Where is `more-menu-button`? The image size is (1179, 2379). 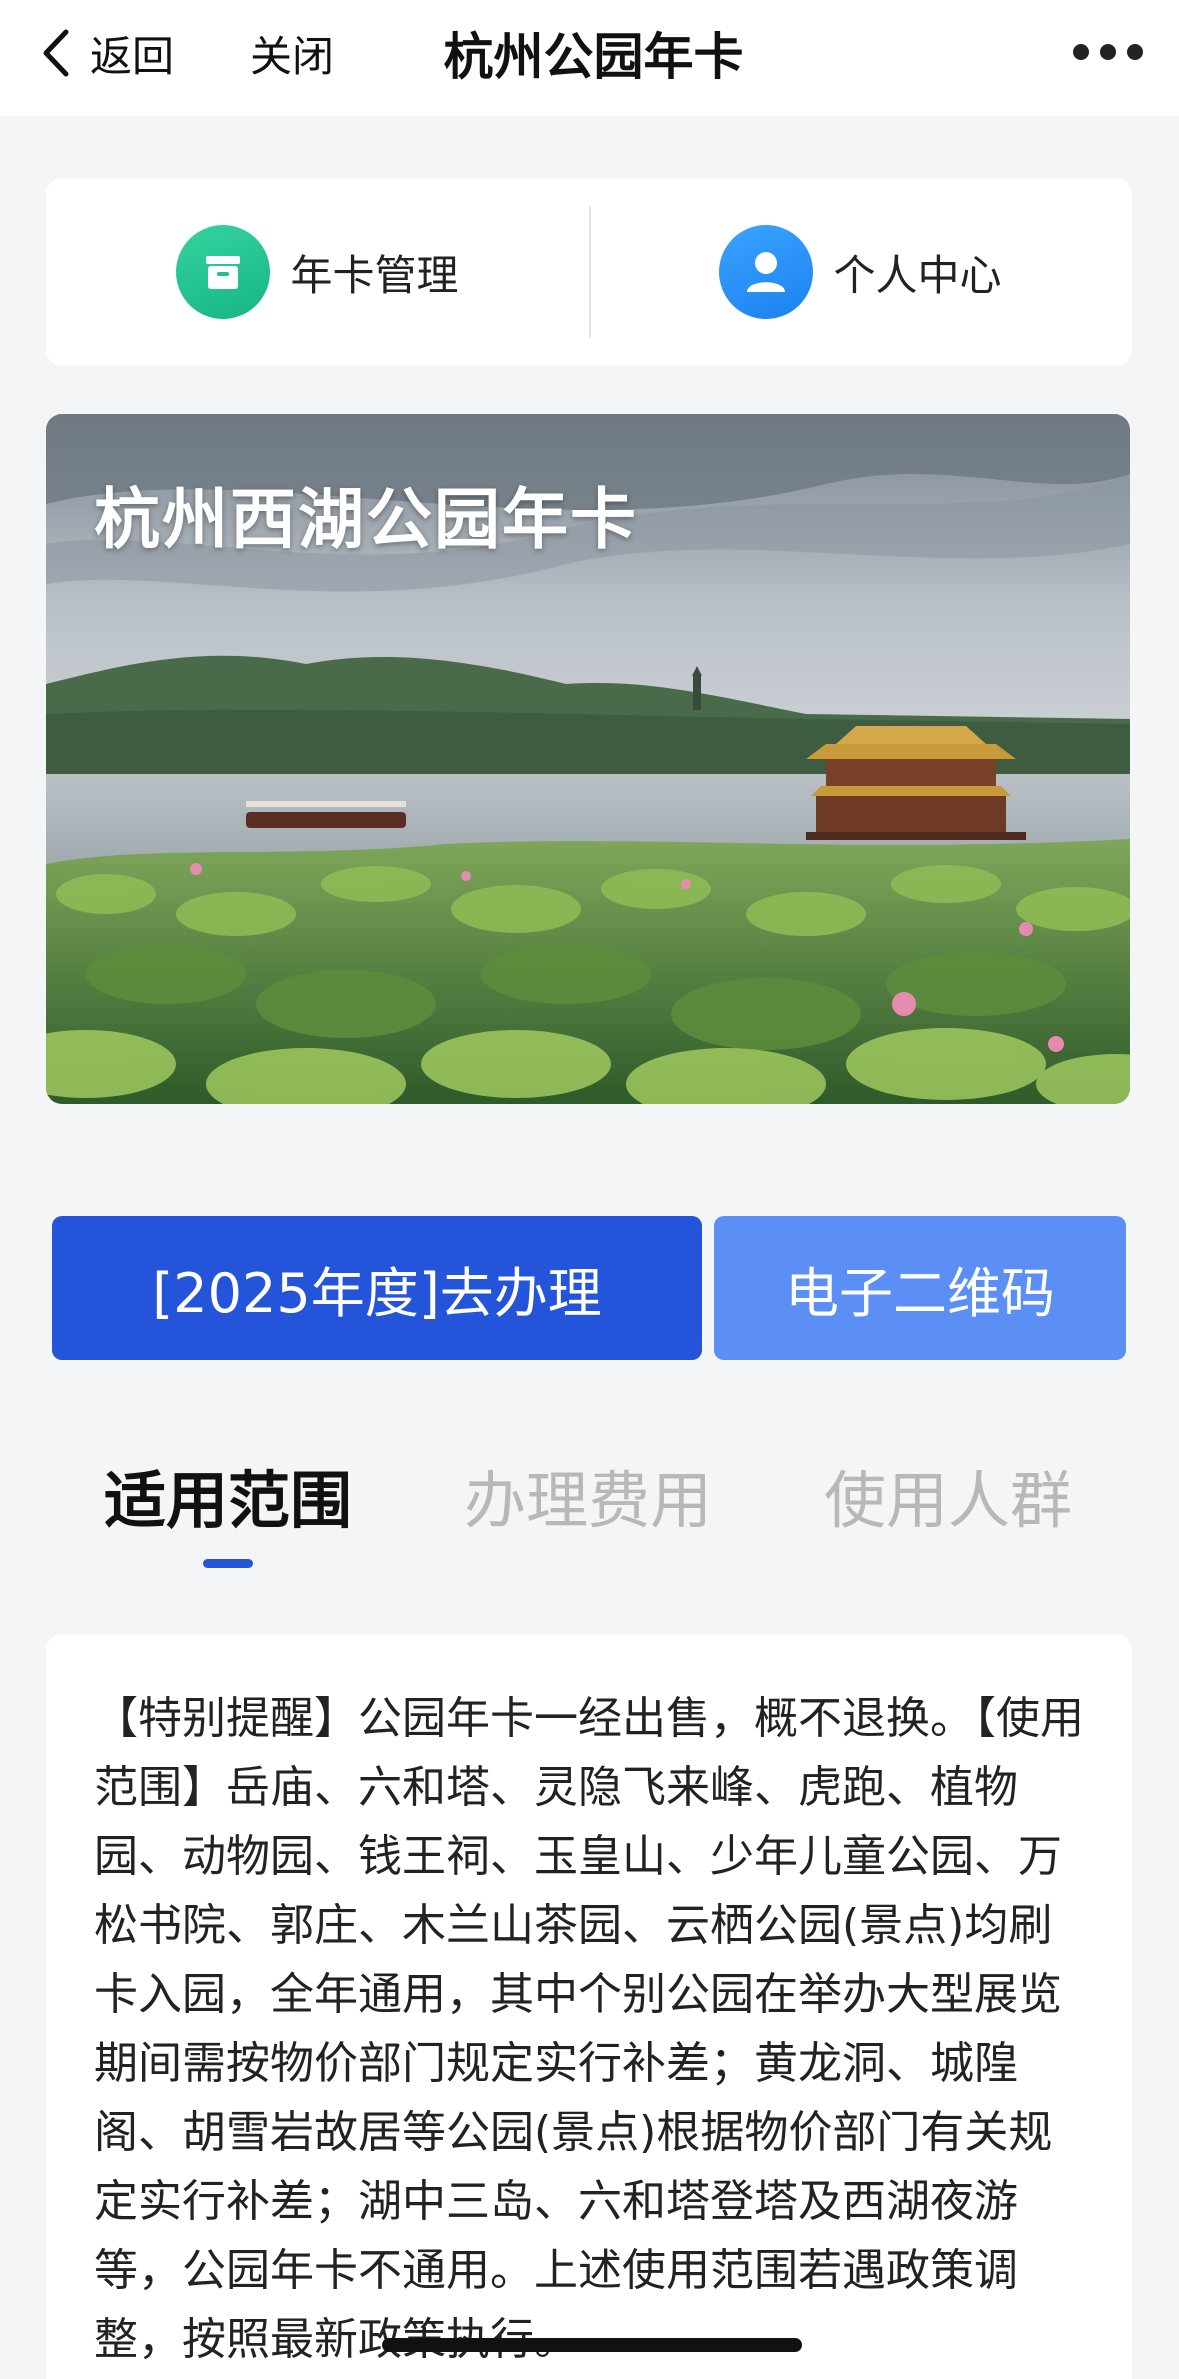 more-menu-button is located at coordinates (1108, 52).